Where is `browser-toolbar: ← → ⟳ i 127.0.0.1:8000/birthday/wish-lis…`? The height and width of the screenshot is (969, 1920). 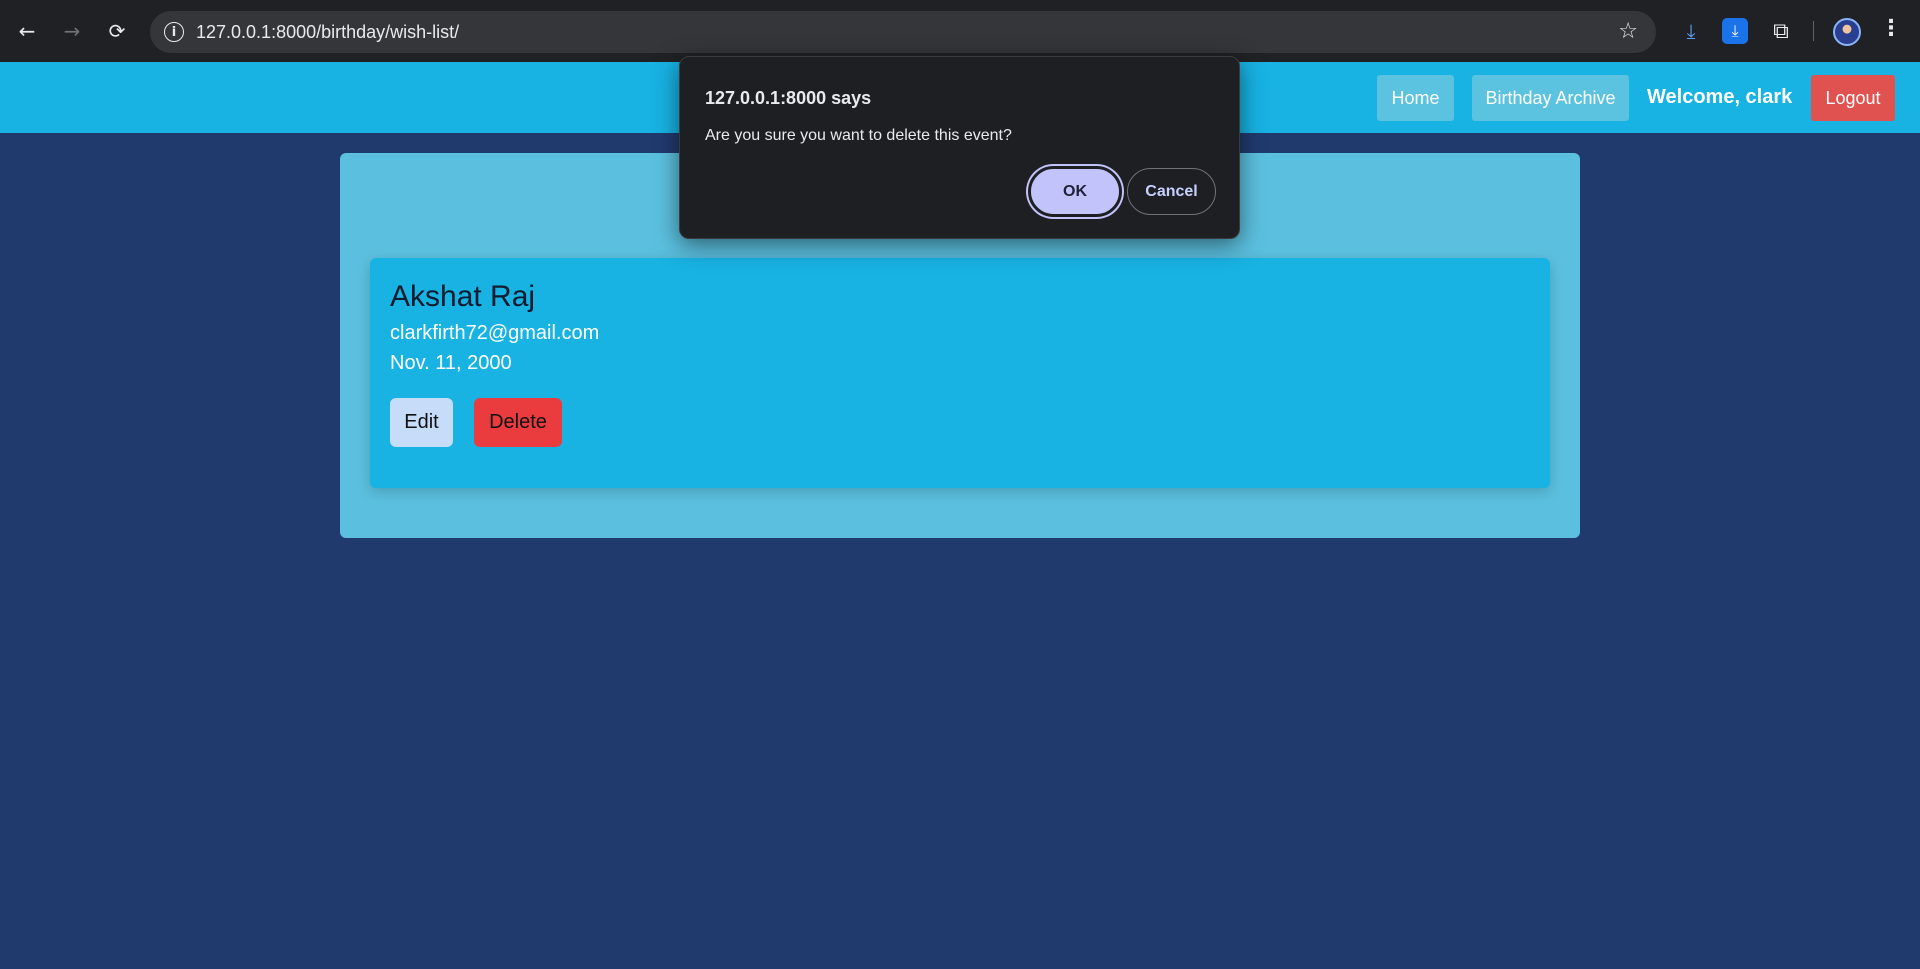 browser-toolbar: ← → ⟳ i 127.0.0.1:8000/birthday/wish-lis… is located at coordinates (960, 31).